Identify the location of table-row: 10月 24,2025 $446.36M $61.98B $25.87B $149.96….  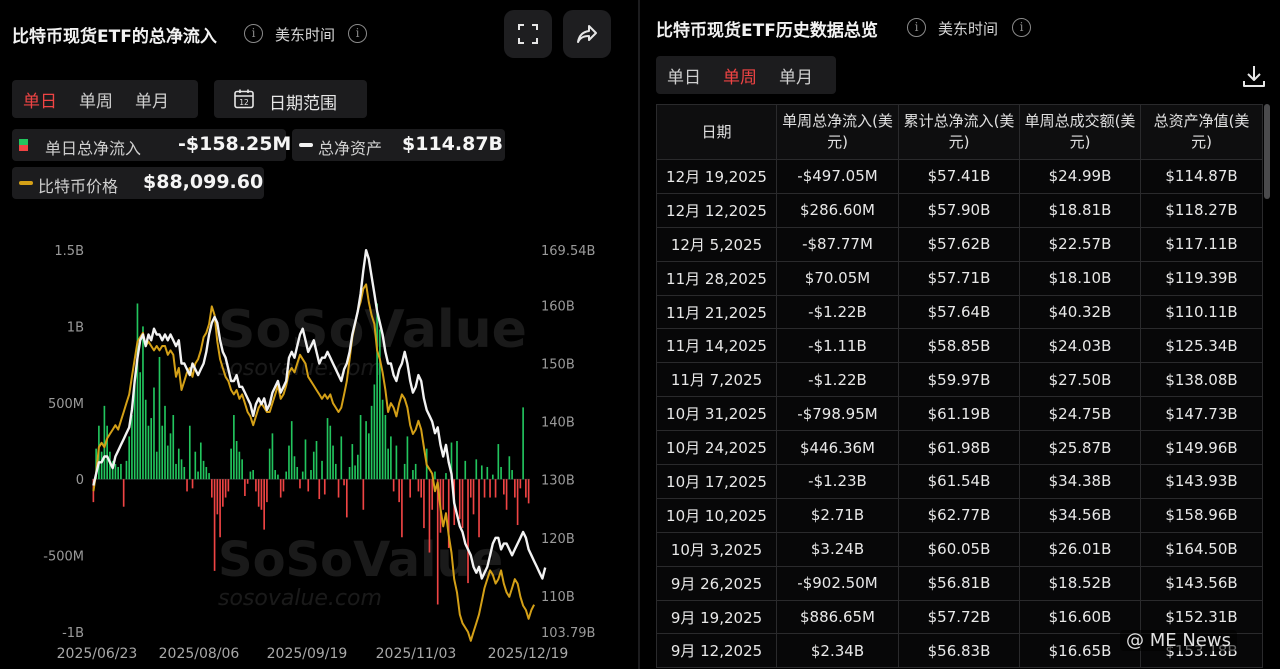
(959, 448).